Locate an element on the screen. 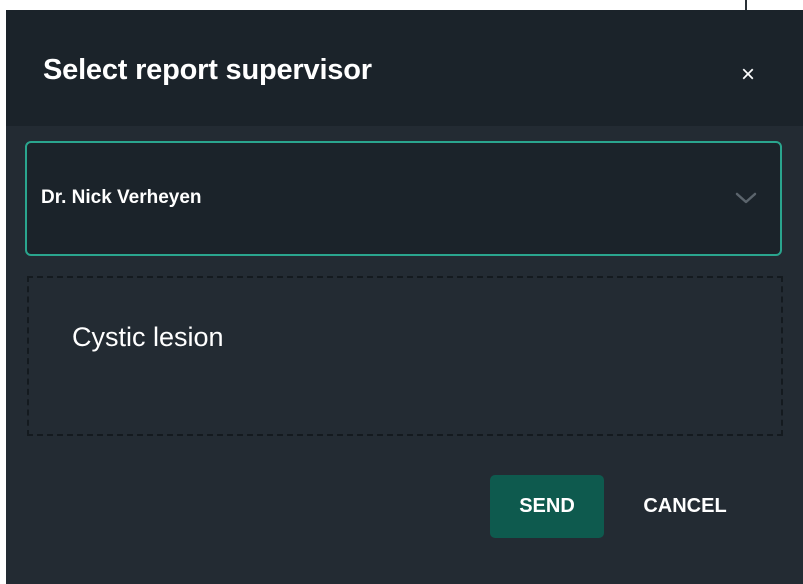  close-button: × is located at coordinates (748, 75).